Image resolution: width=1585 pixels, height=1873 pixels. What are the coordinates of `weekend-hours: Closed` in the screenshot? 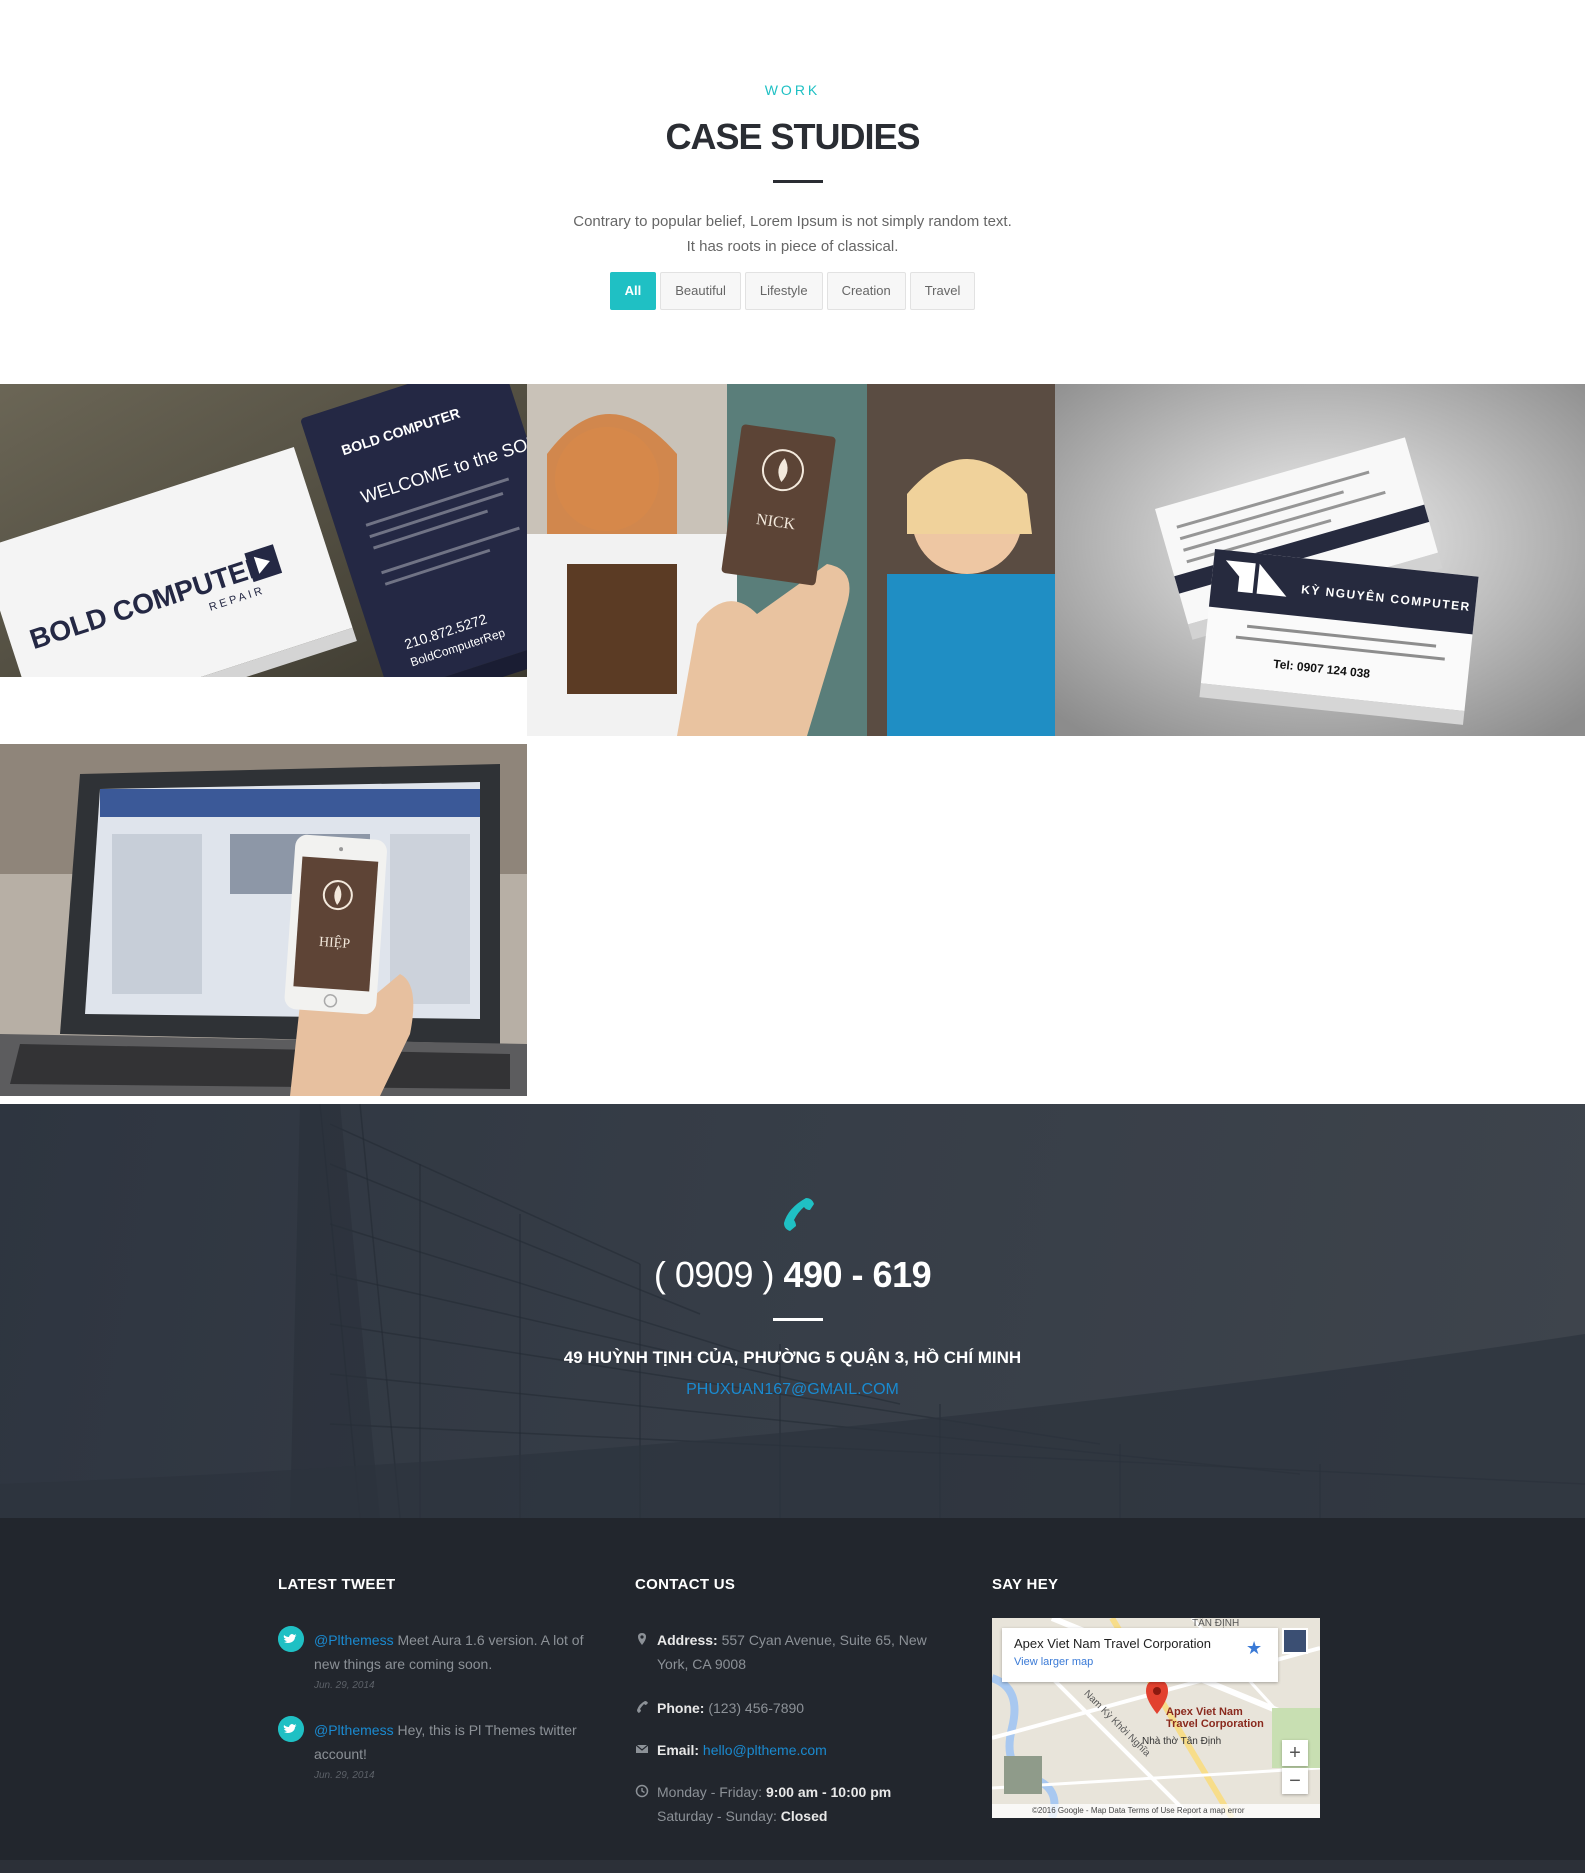 It's located at (804, 1816).